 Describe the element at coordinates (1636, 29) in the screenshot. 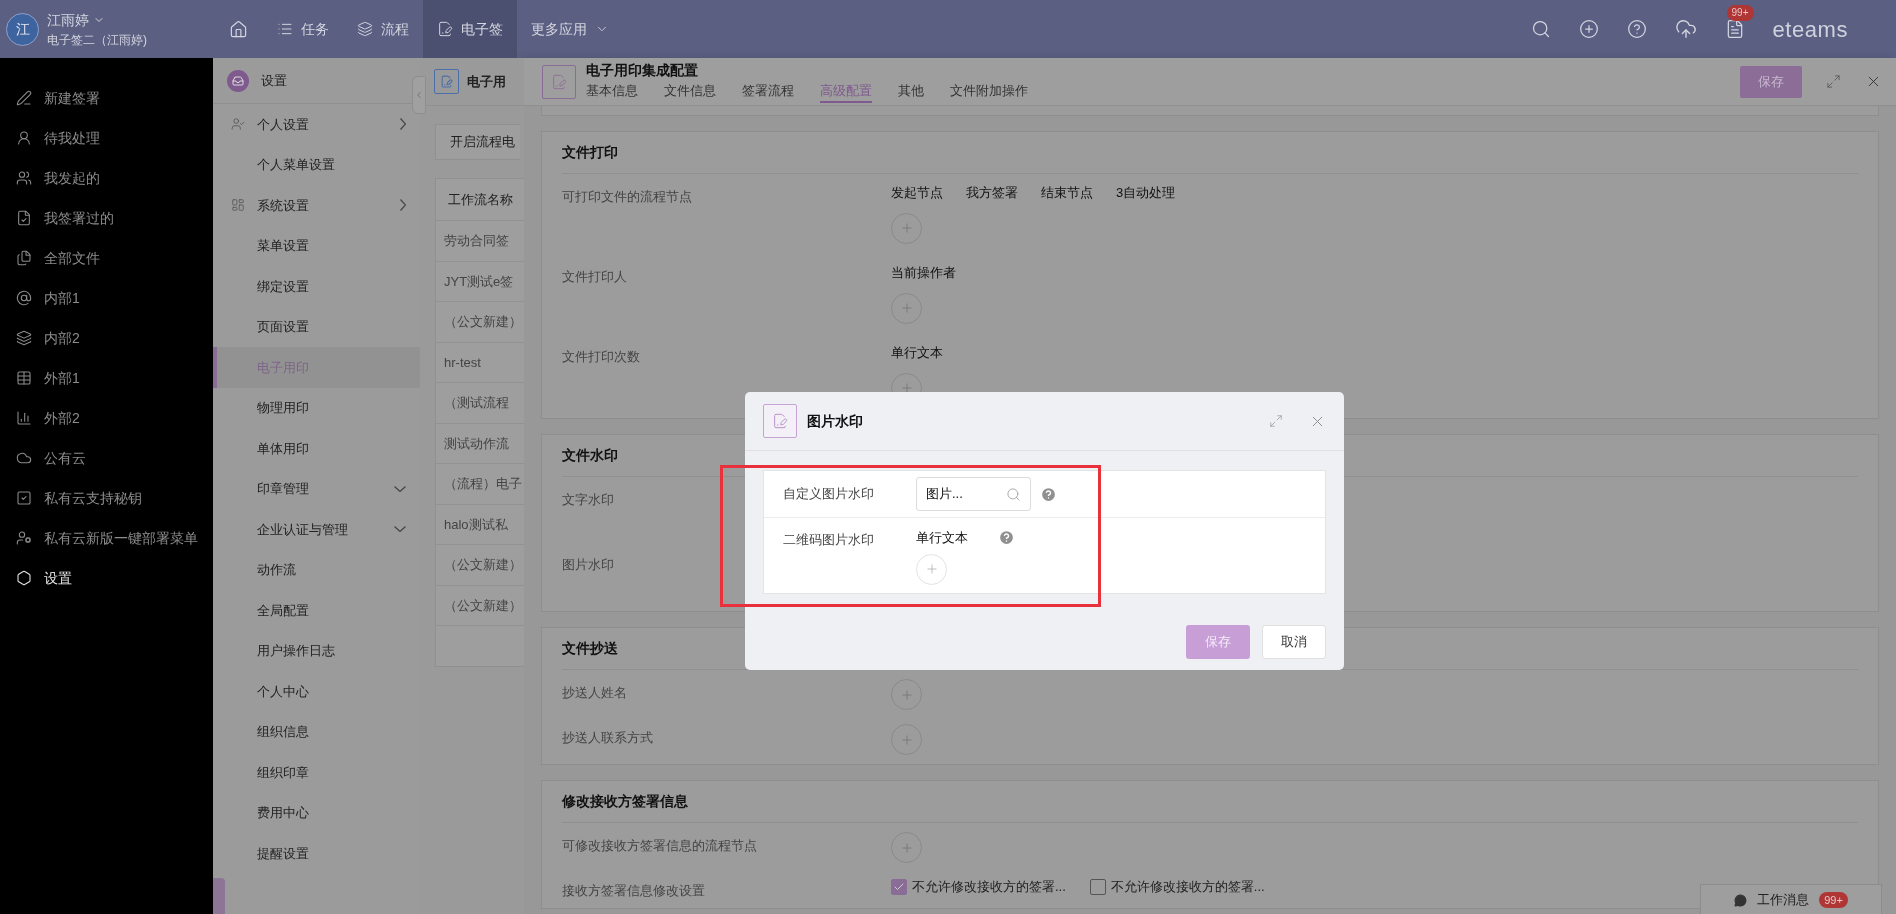

I see `help-icon` at that location.